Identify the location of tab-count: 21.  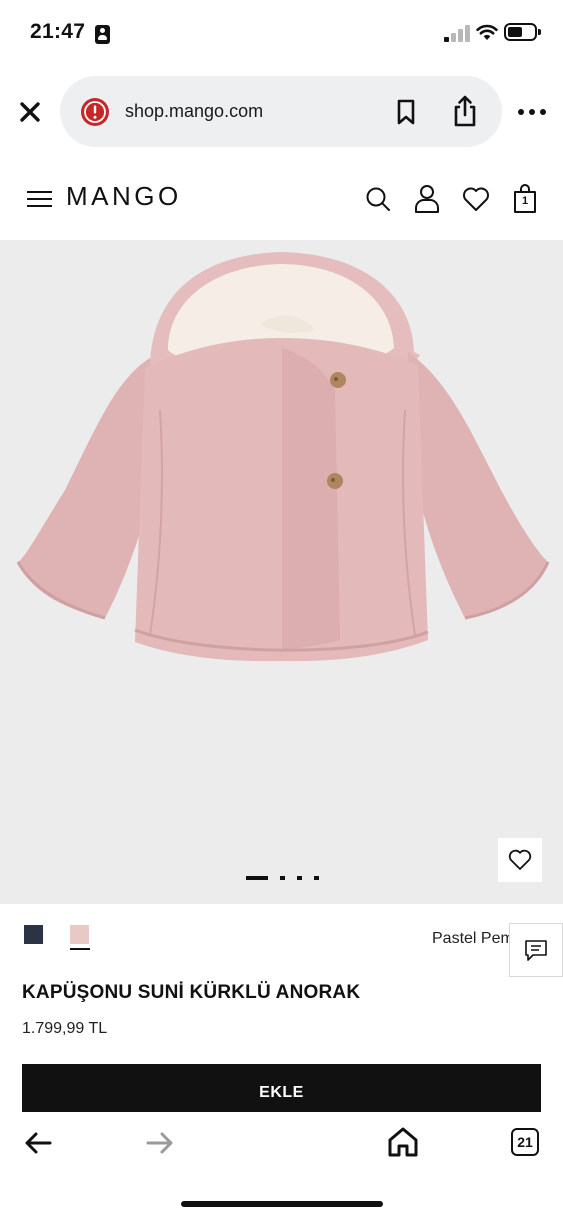
(525, 1142).